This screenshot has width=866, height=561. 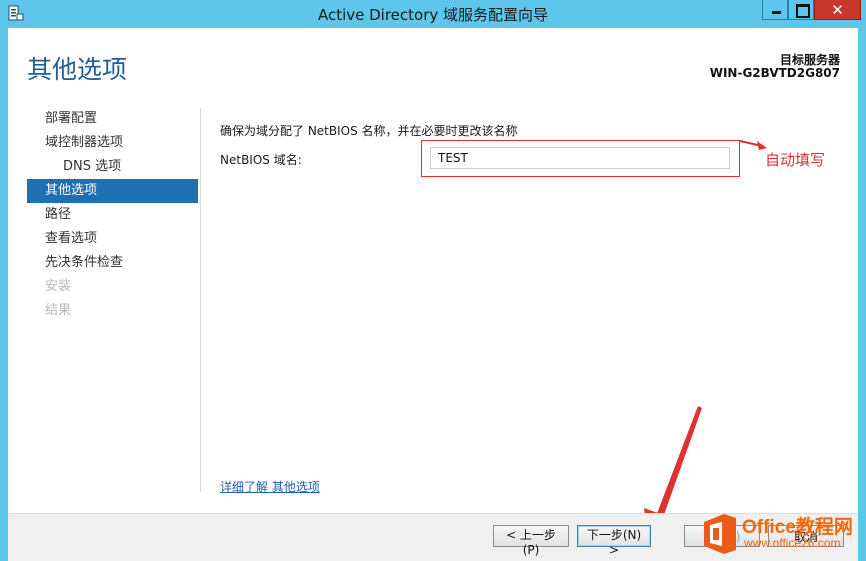 What do you see at coordinates (614, 541) in the screenshot?
I see `next-button: 下一步(N) >` at bounding box center [614, 541].